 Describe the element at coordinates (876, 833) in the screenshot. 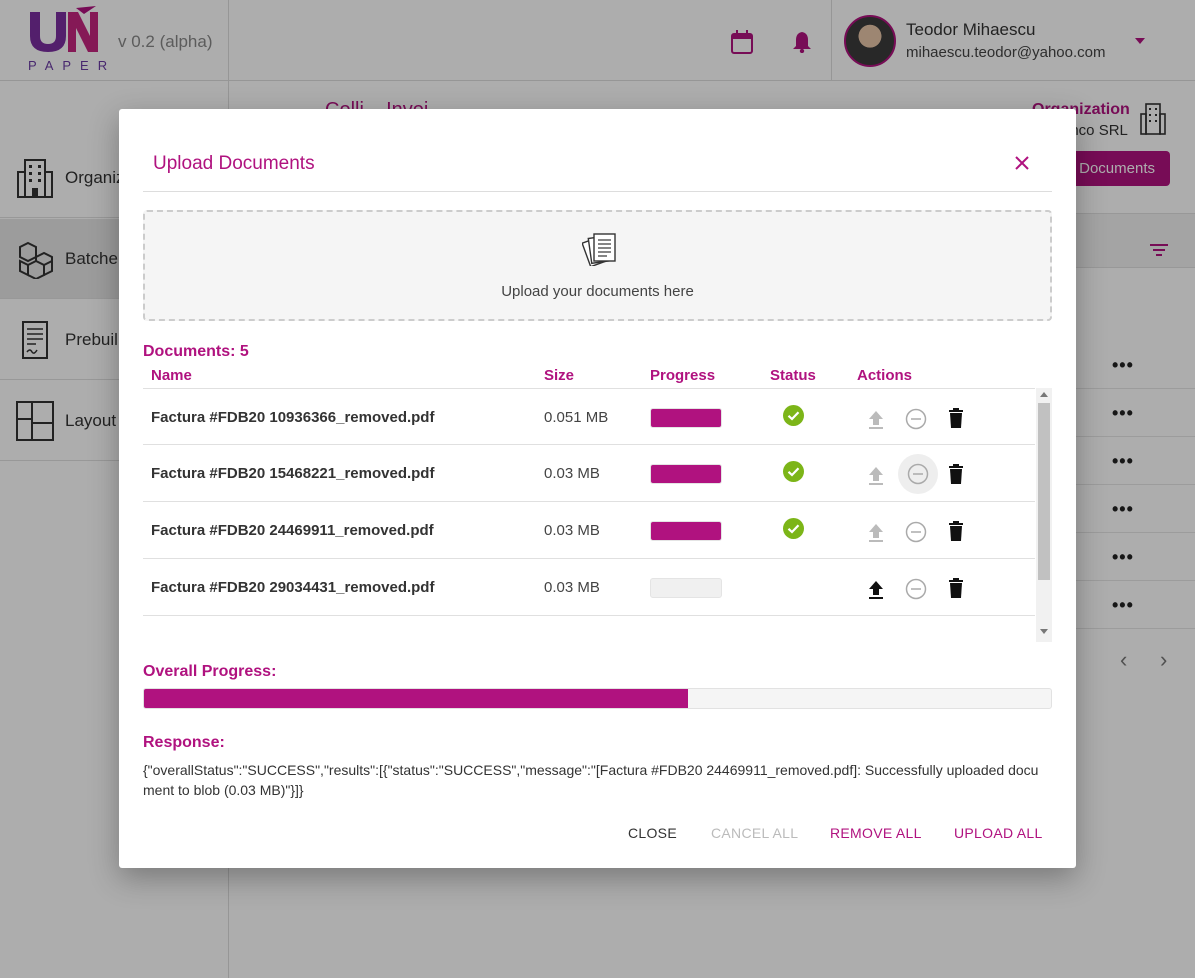

I see `remove-all-button: REMOVE ALL` at that location.